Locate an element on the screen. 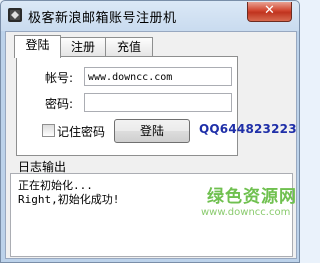 Image resolution: width=320 pixels, height=263 pixels. close-icon: ✕ is located at coordinates (269, 10).